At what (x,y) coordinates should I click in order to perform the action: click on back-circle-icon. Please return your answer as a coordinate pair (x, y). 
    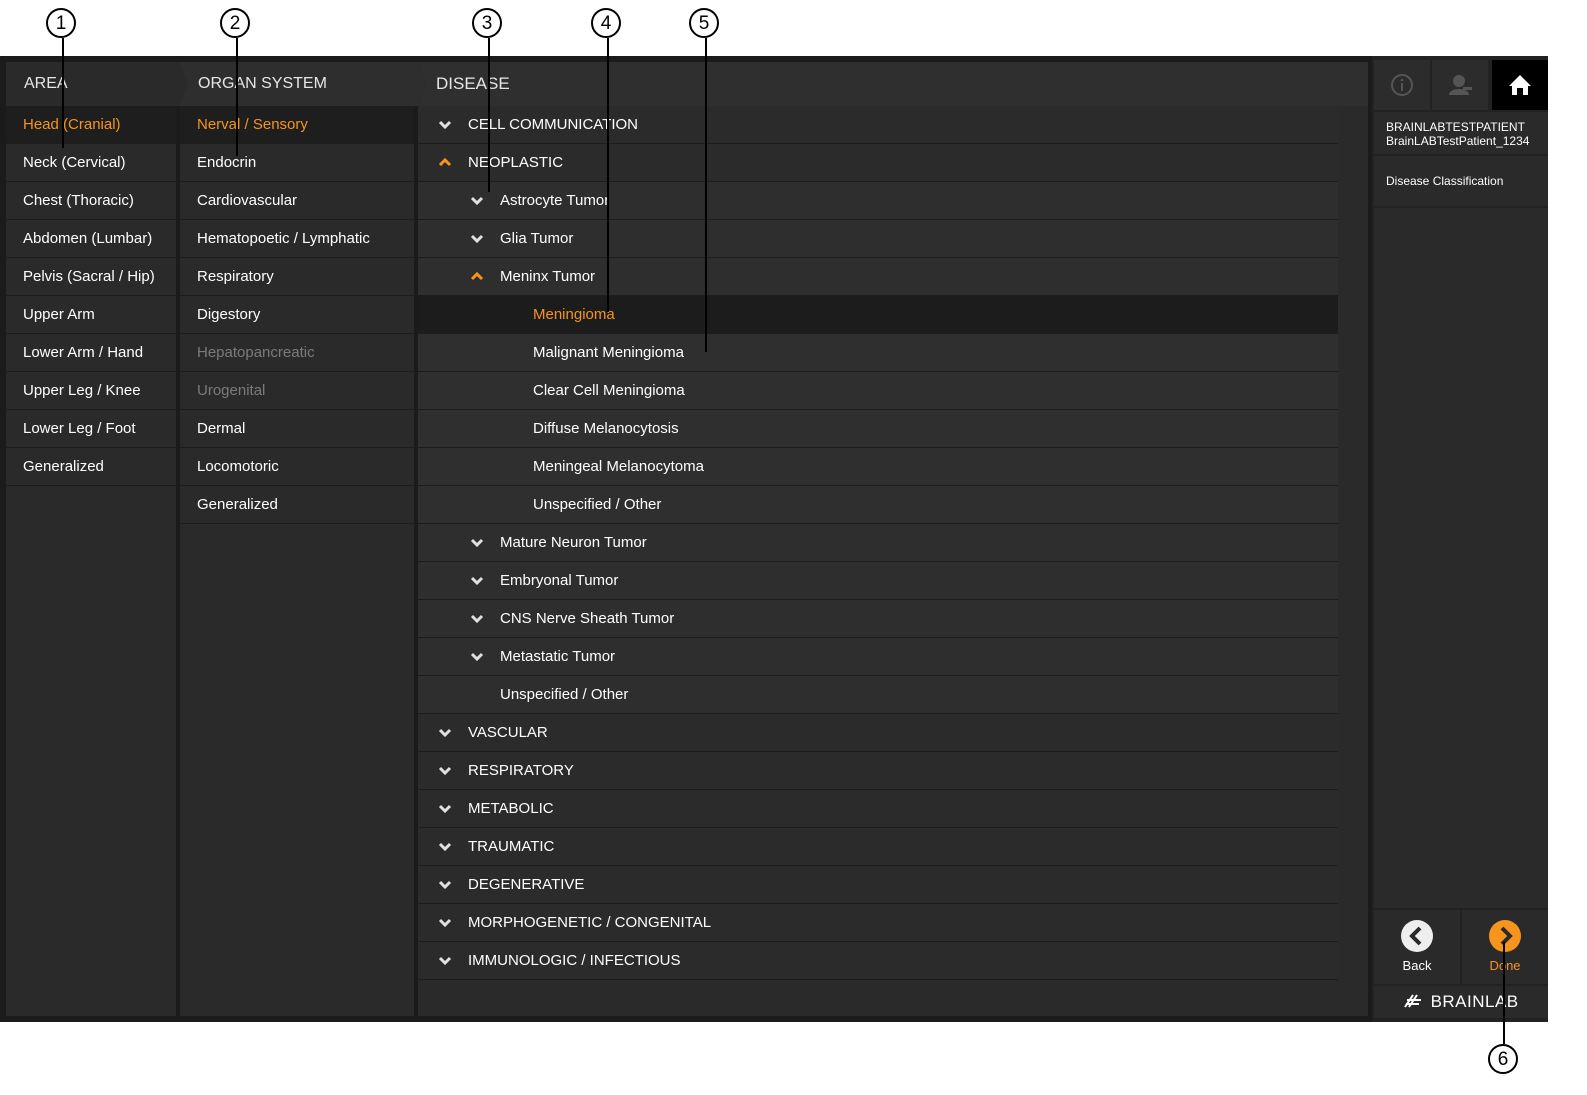
    Looking at the image, I should click on (1417, 936).